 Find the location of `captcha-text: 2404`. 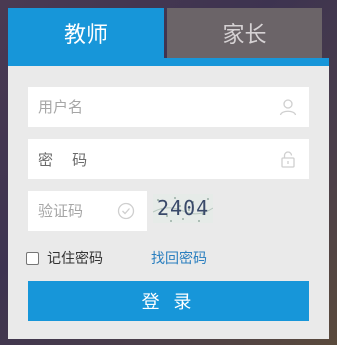

captcha-text: 2404 is located at coordinates (183, 208).